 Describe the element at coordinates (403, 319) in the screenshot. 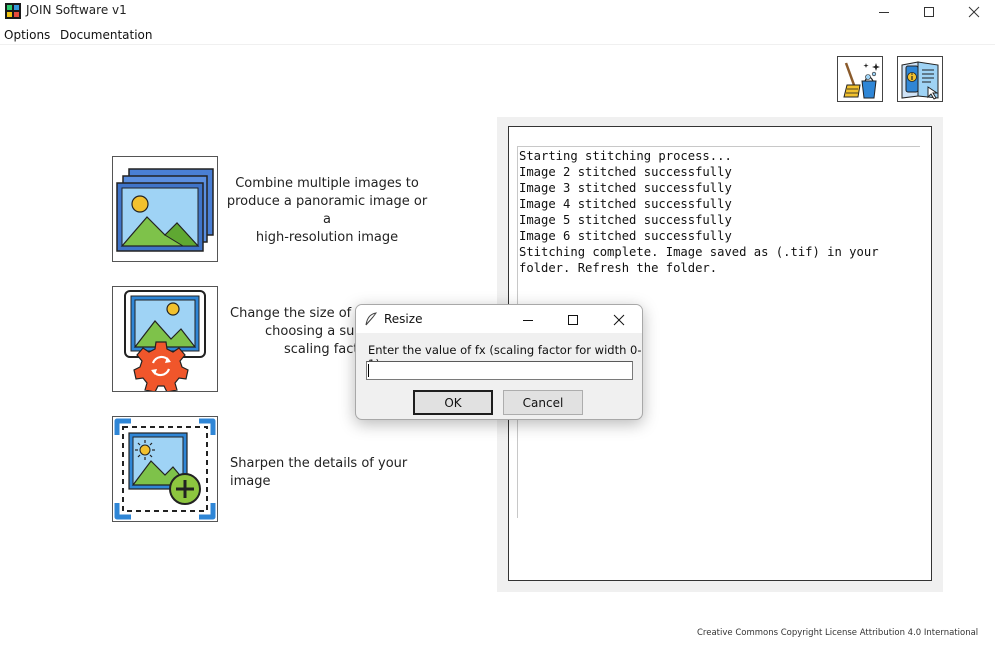

I see `dialog-title: Resize` at that location.